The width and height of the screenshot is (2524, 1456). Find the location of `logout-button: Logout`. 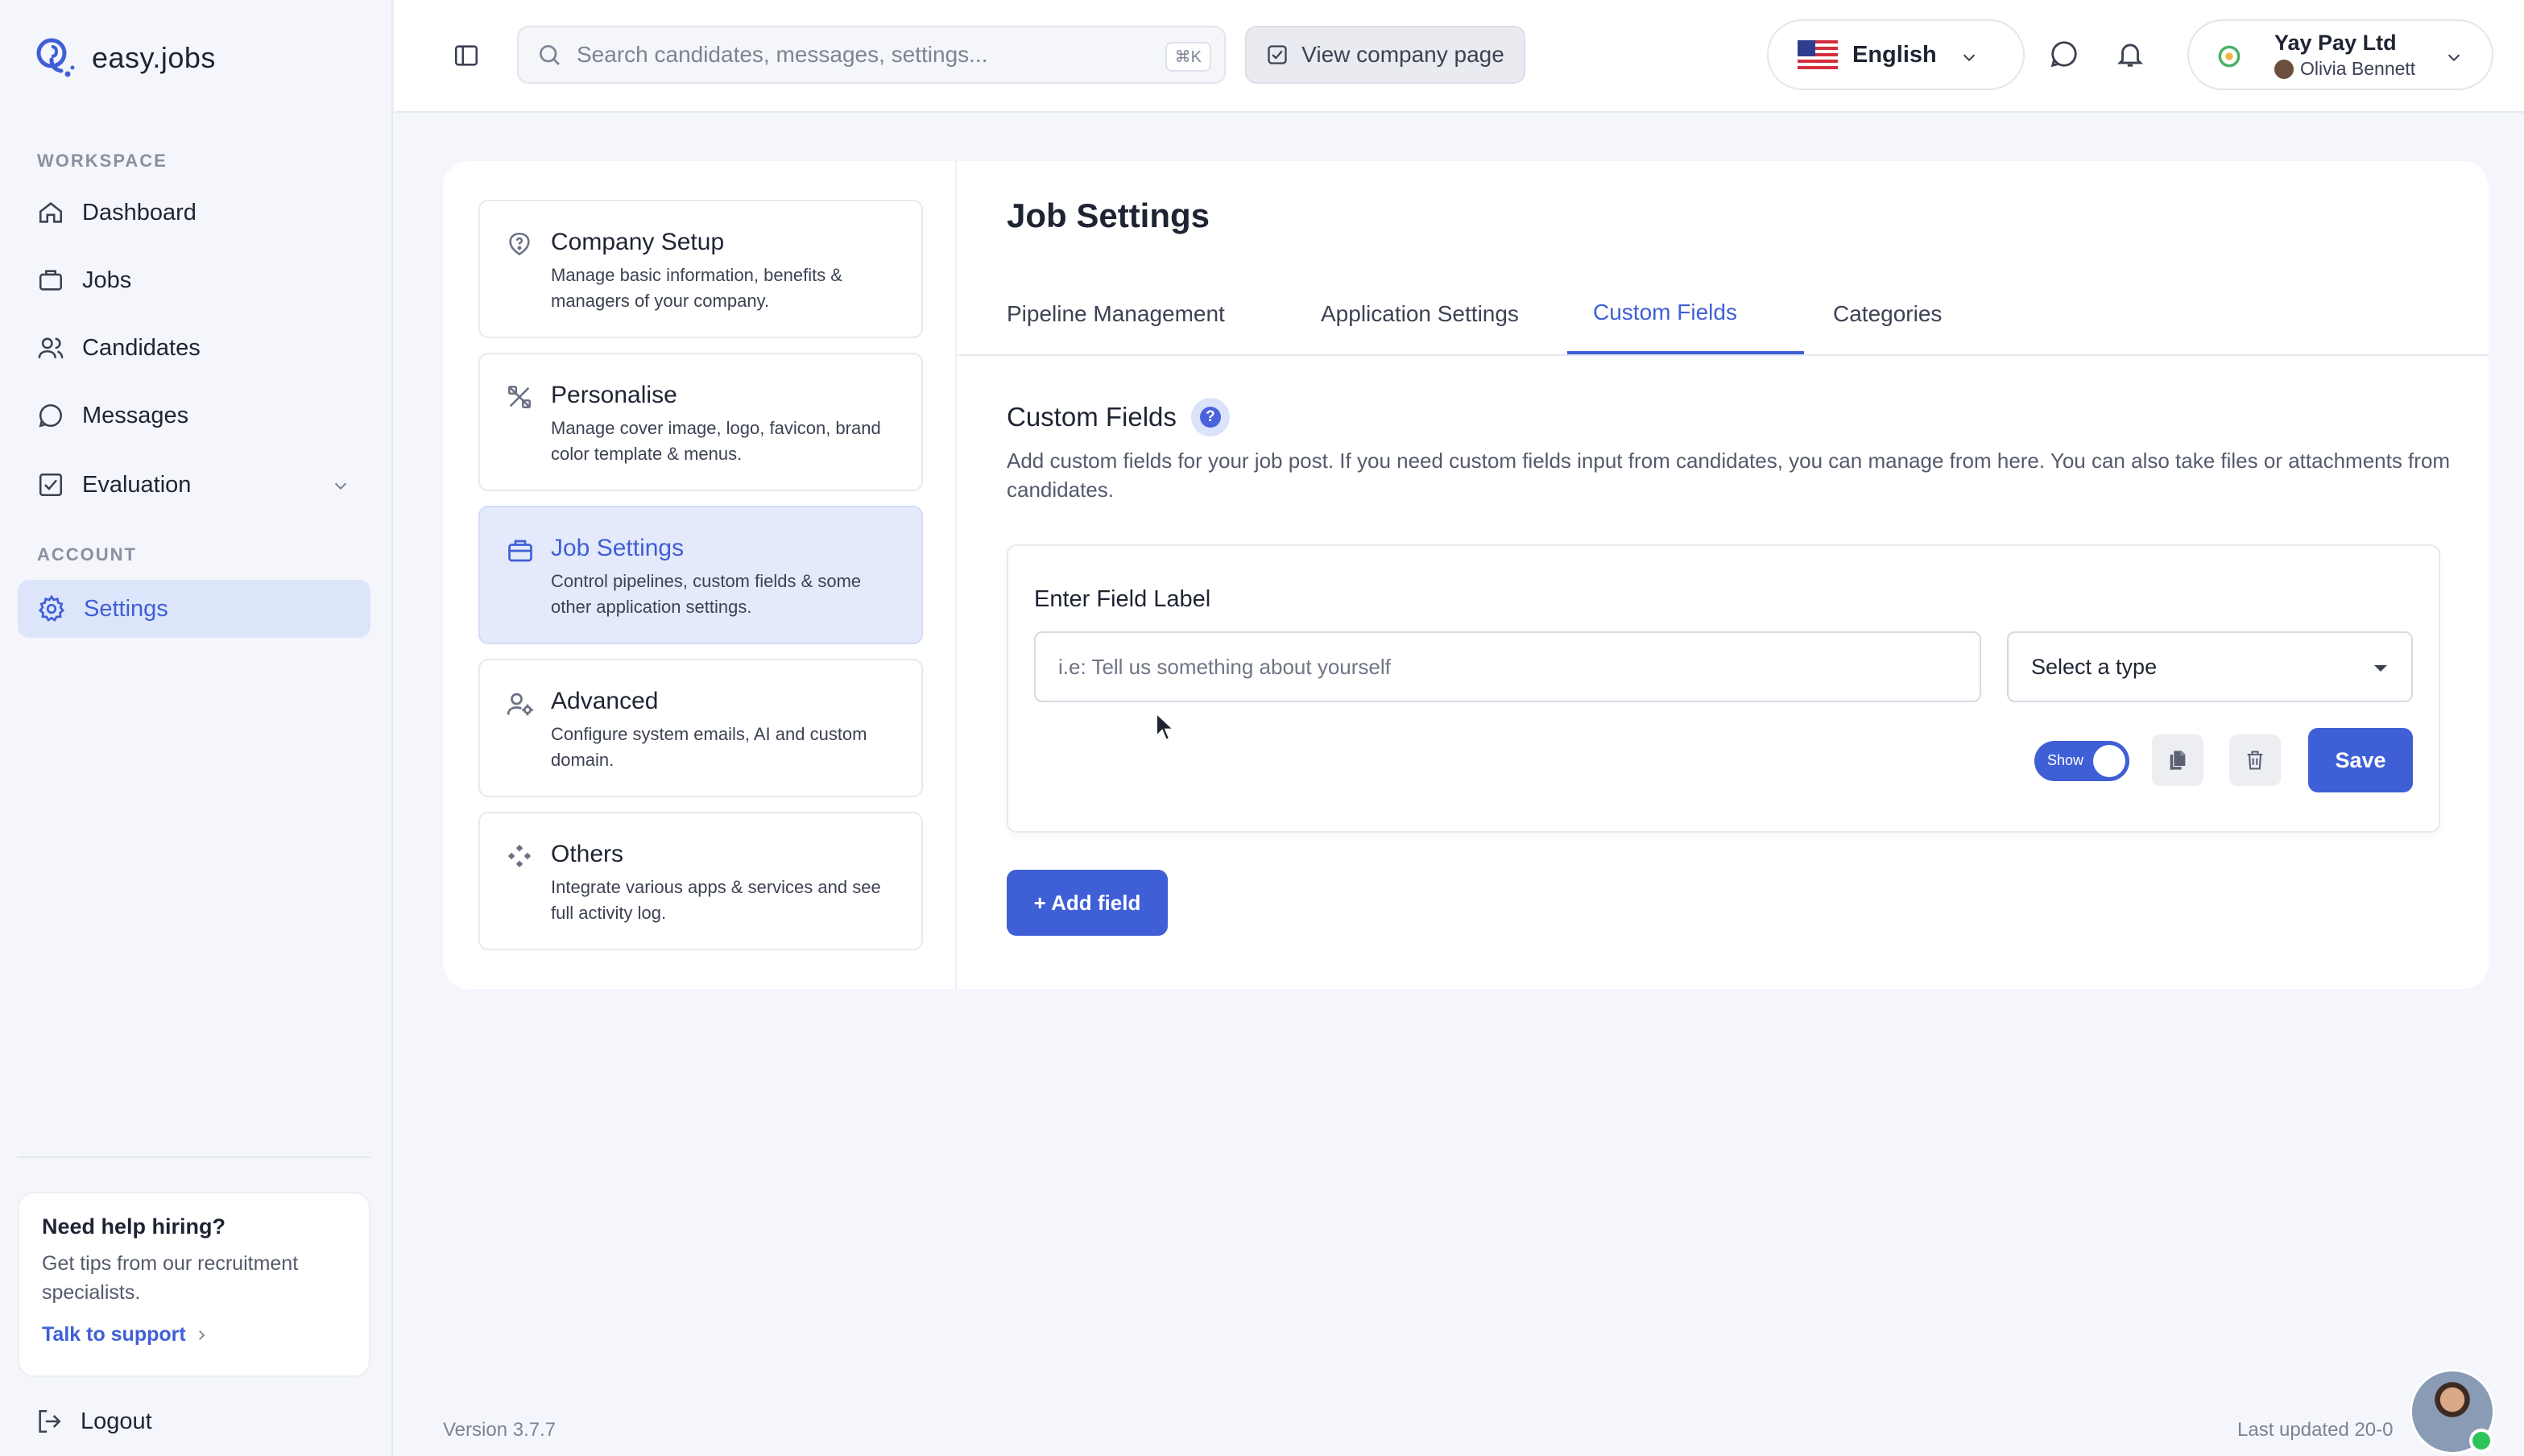

logout-button: Logout is located at coordinates (93, 1421).